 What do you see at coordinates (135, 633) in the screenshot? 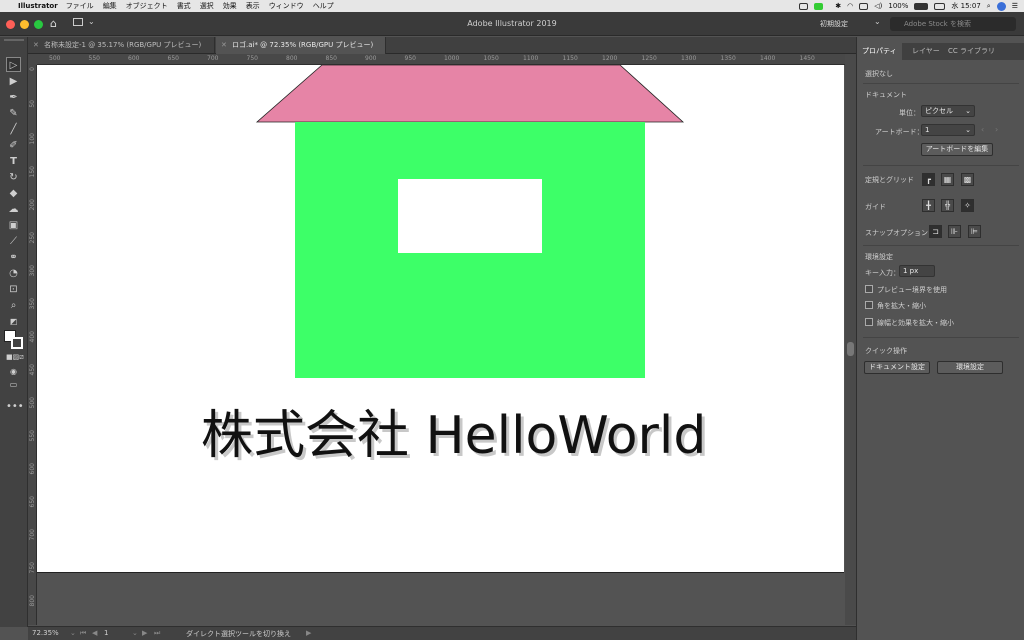
I see `artboard-chevron-icon: ⌄` at bounding box center [135, 633].